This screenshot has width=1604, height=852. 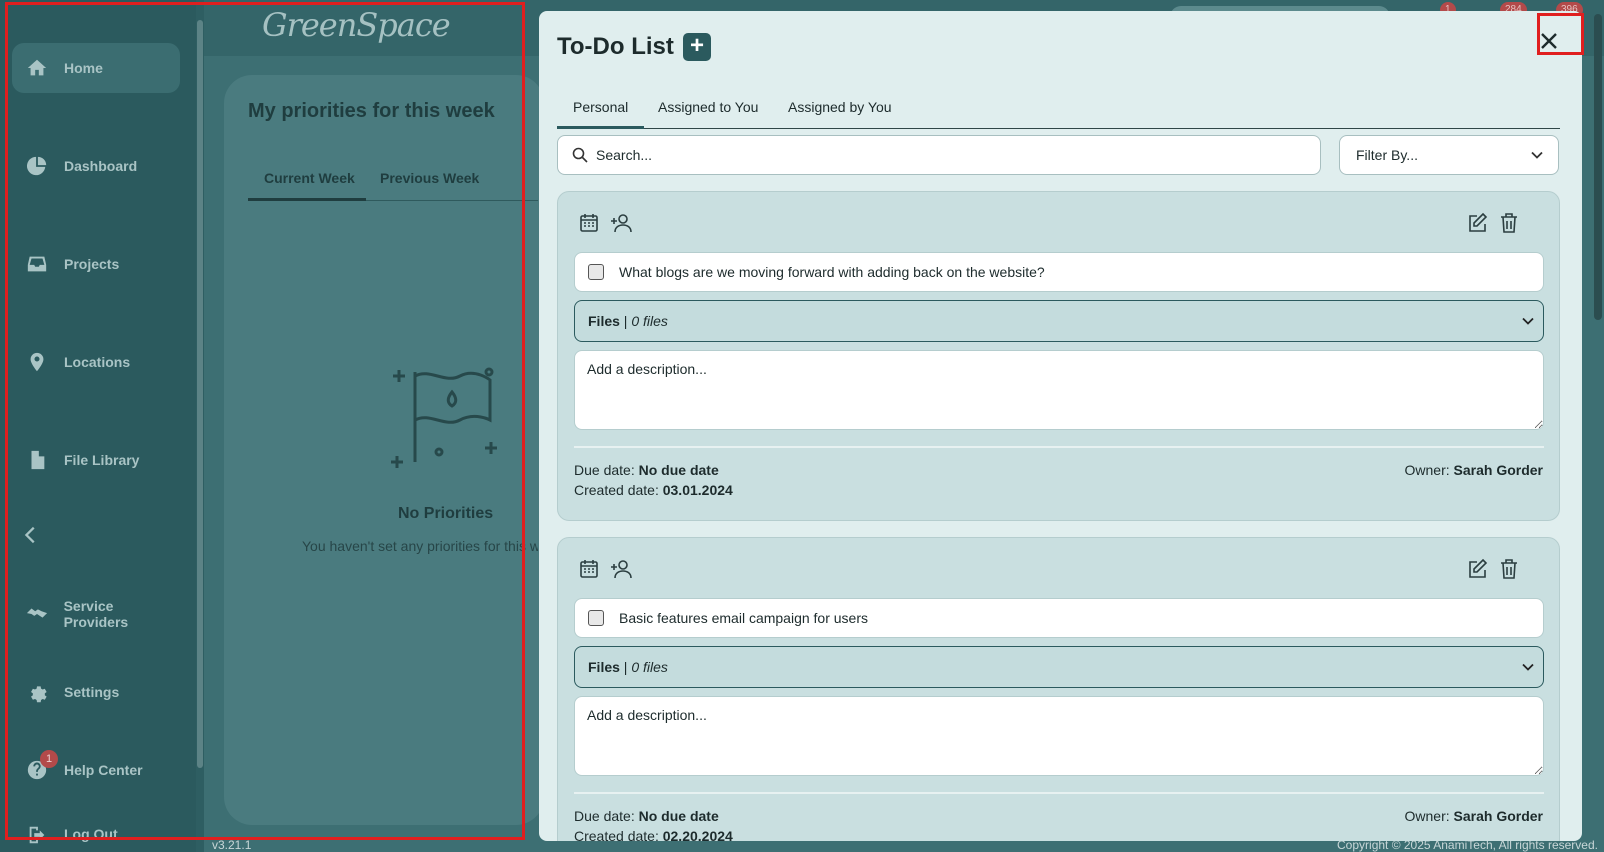 I want to click on tab-personal: Personal, so click(x=600, y=107).